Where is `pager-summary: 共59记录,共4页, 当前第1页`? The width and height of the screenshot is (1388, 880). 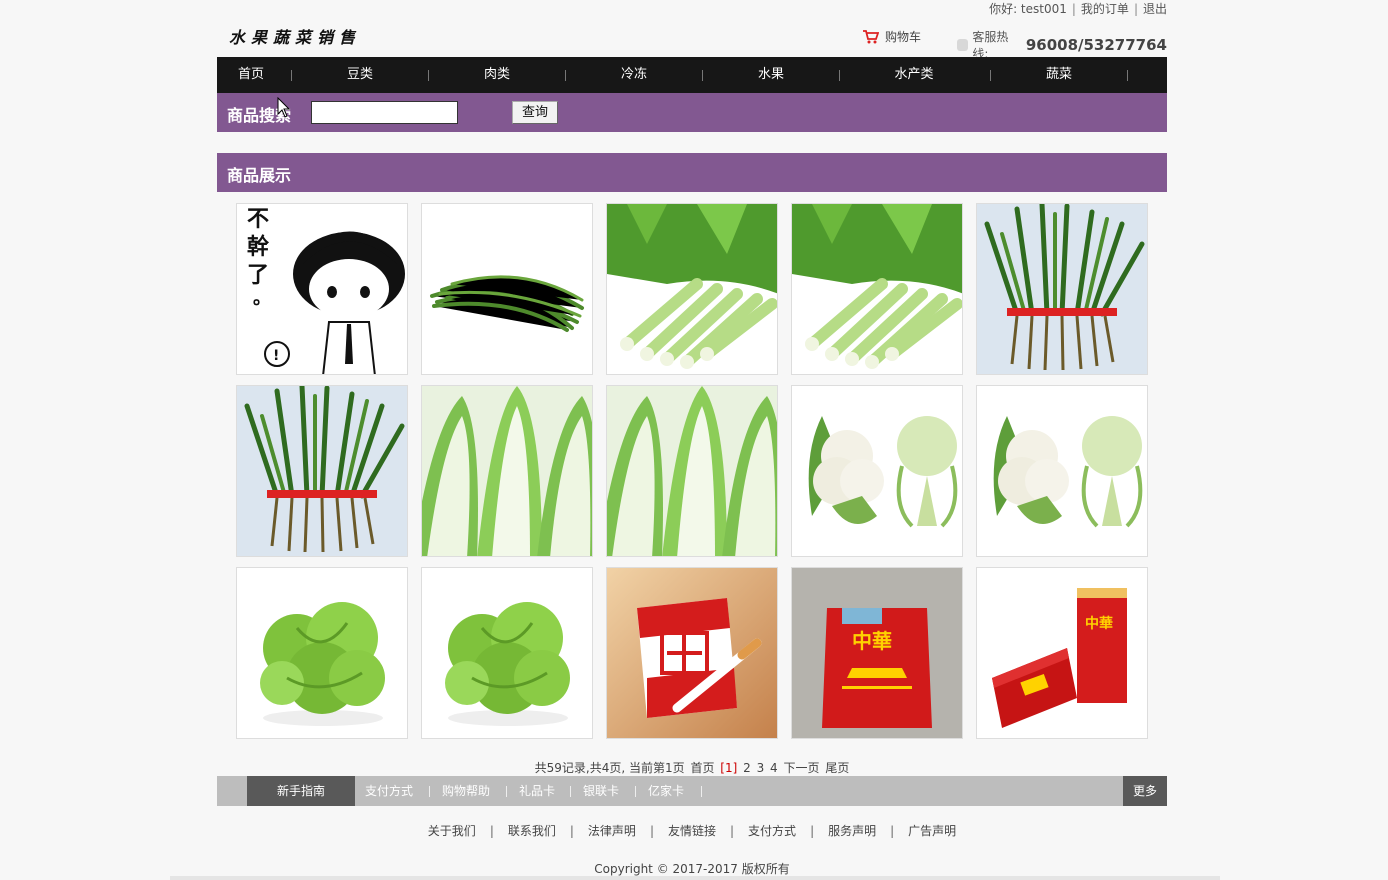
pager-summary: 共59记录,共4页, 当前第1页 is located at coordinates (609, 768).